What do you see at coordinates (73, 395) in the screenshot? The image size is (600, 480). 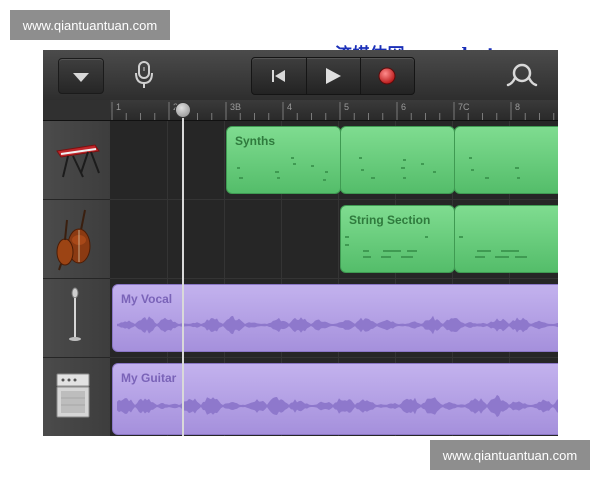 I see `amplifier-icon` at bounding box center [73, 395].